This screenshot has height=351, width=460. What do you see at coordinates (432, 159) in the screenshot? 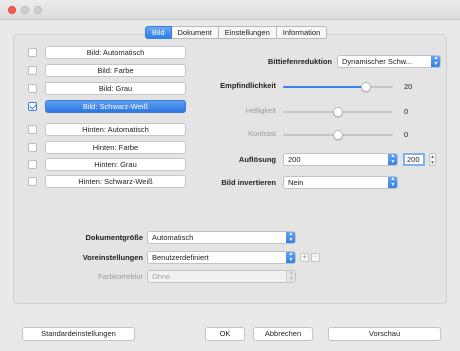
I see `aufloesung-stepper: ▲ ▼` at bounding box center [432, 159].